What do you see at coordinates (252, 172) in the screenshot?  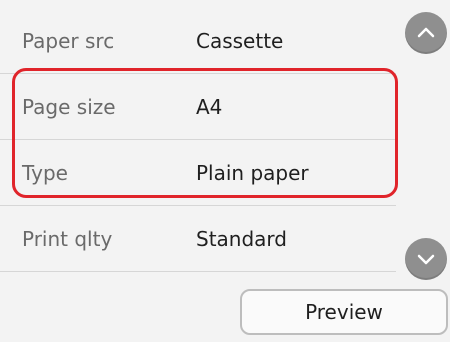 I see `setting-value: Plain paper` at bounding box center [252, 172].